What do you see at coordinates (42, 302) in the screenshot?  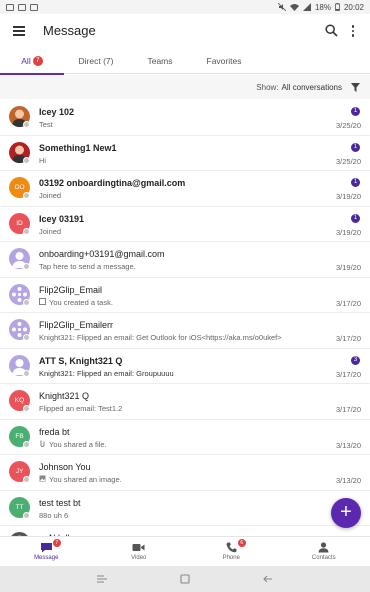 I see `task-checkbox-icon` at bounding box center [42, 302].